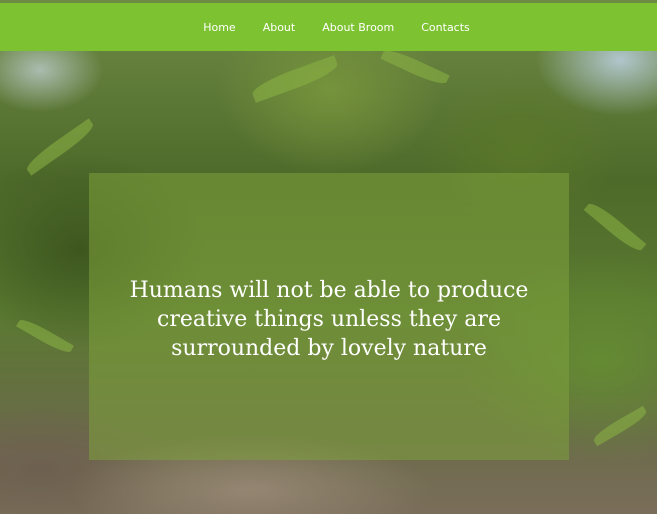 The image size is (657, 514). Describe the element at coordinates (219, 27) in the screenshot. I see `nav-link-home: Home` at that location.